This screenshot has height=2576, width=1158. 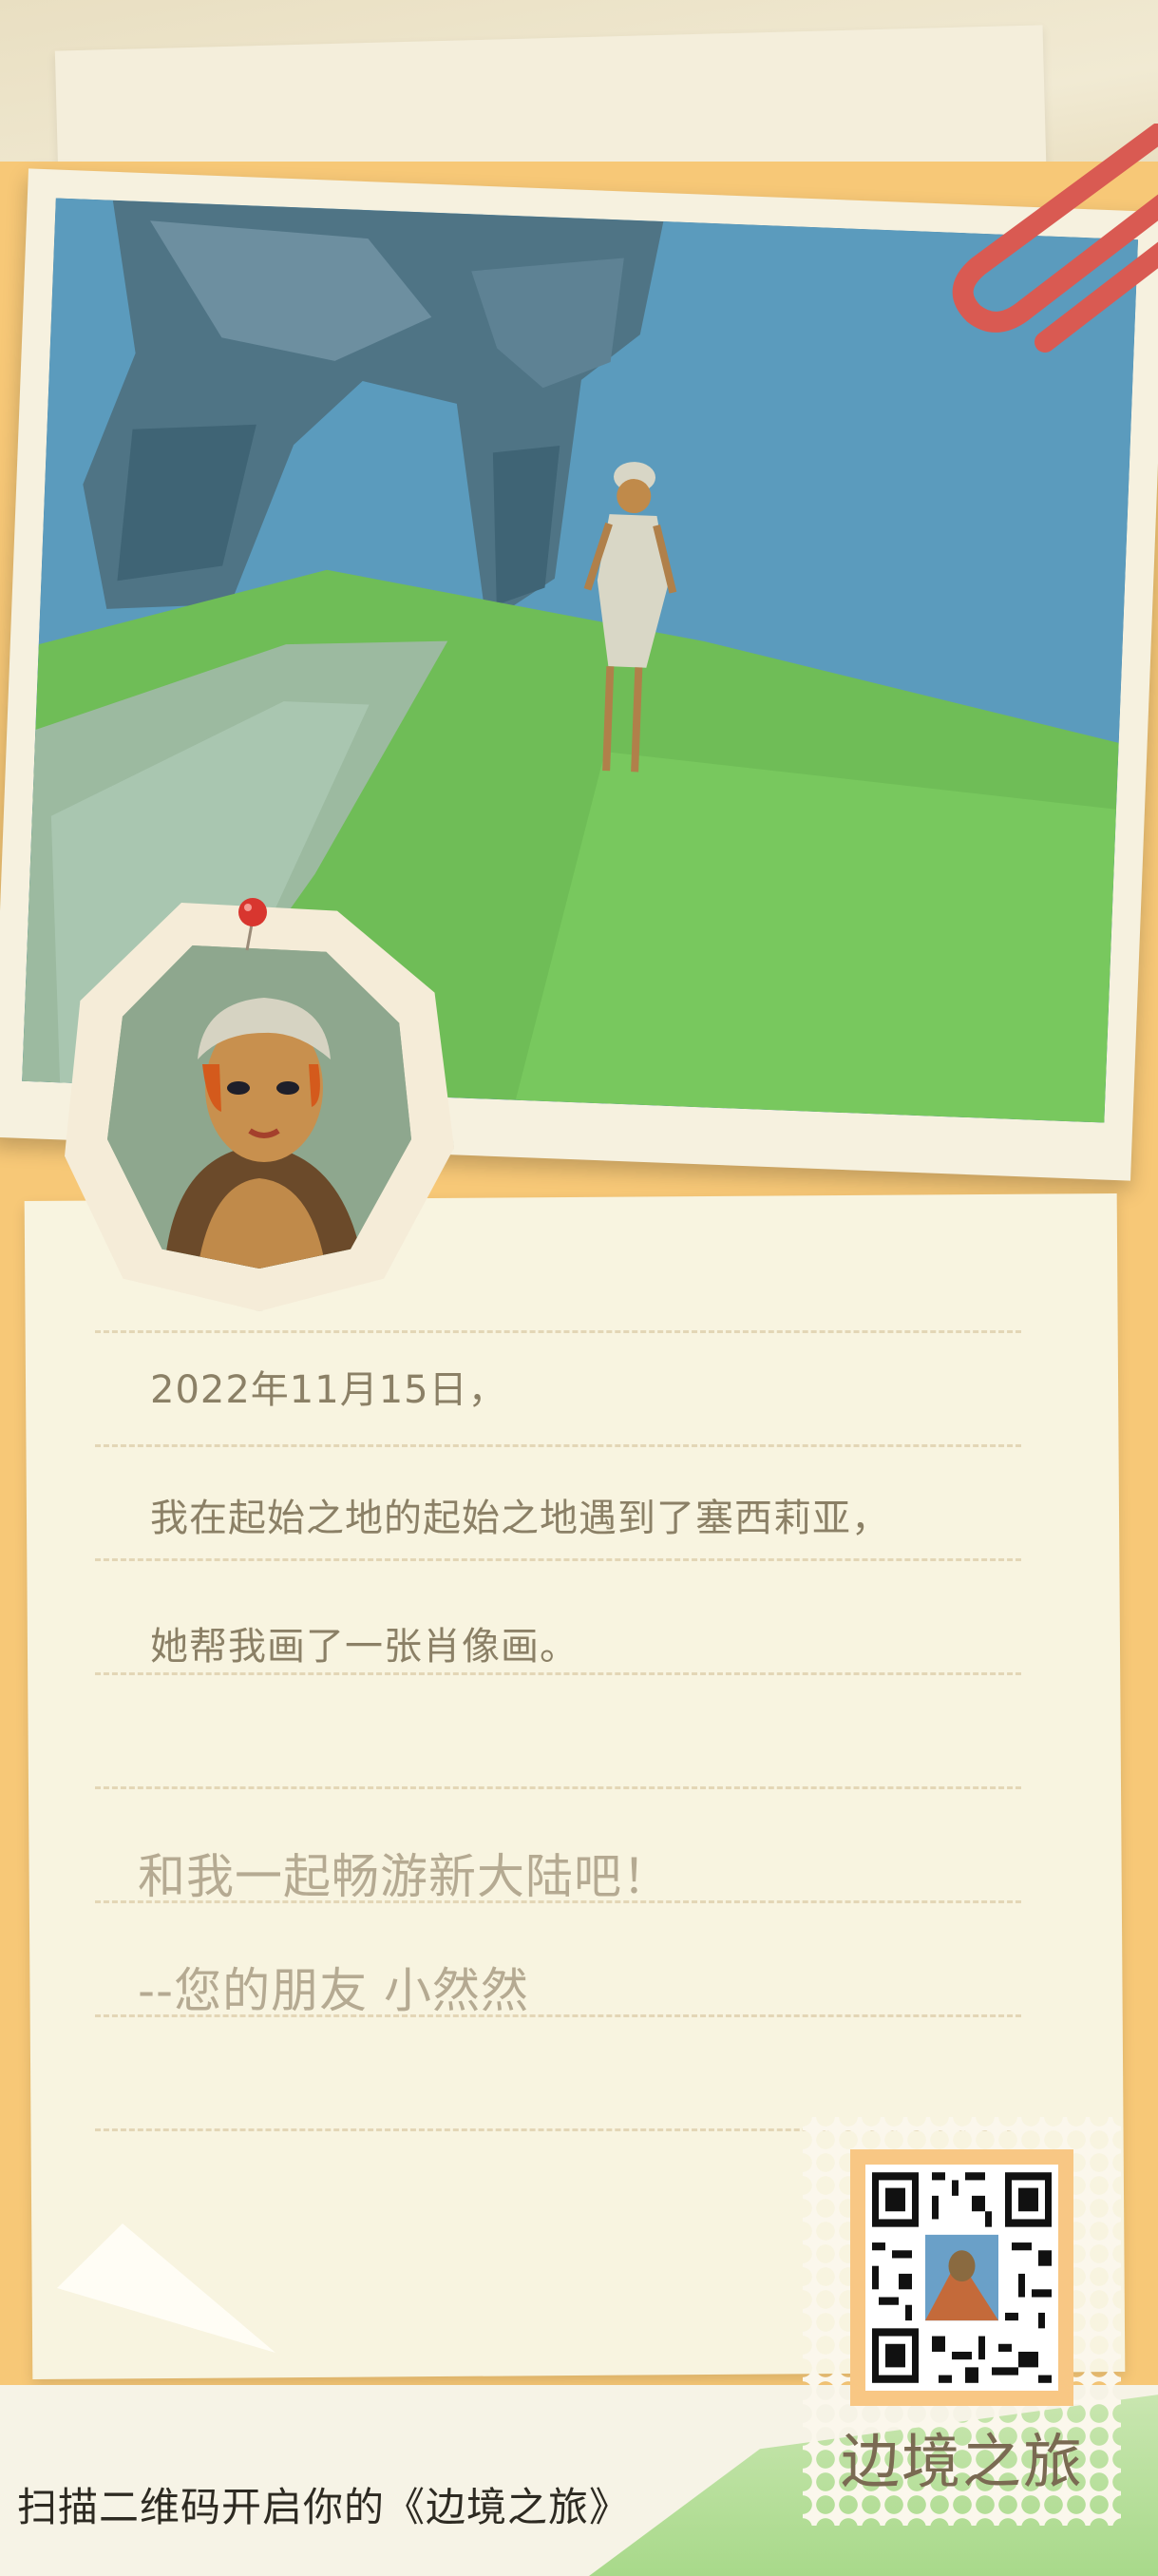 I want to click on push-pin-icon, so click(x=252, y=924).